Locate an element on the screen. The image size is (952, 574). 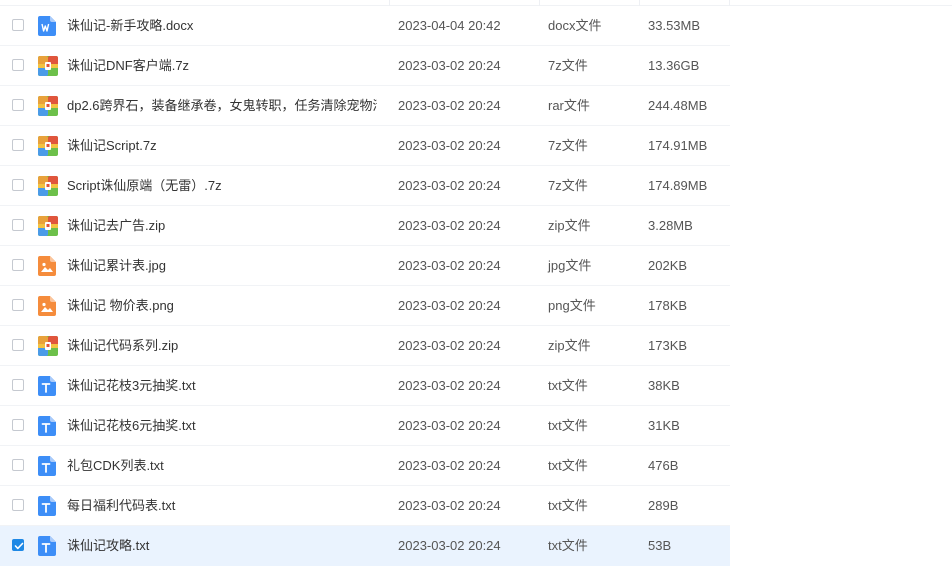
file-size: 202KB is located at coordinates (668, 265).